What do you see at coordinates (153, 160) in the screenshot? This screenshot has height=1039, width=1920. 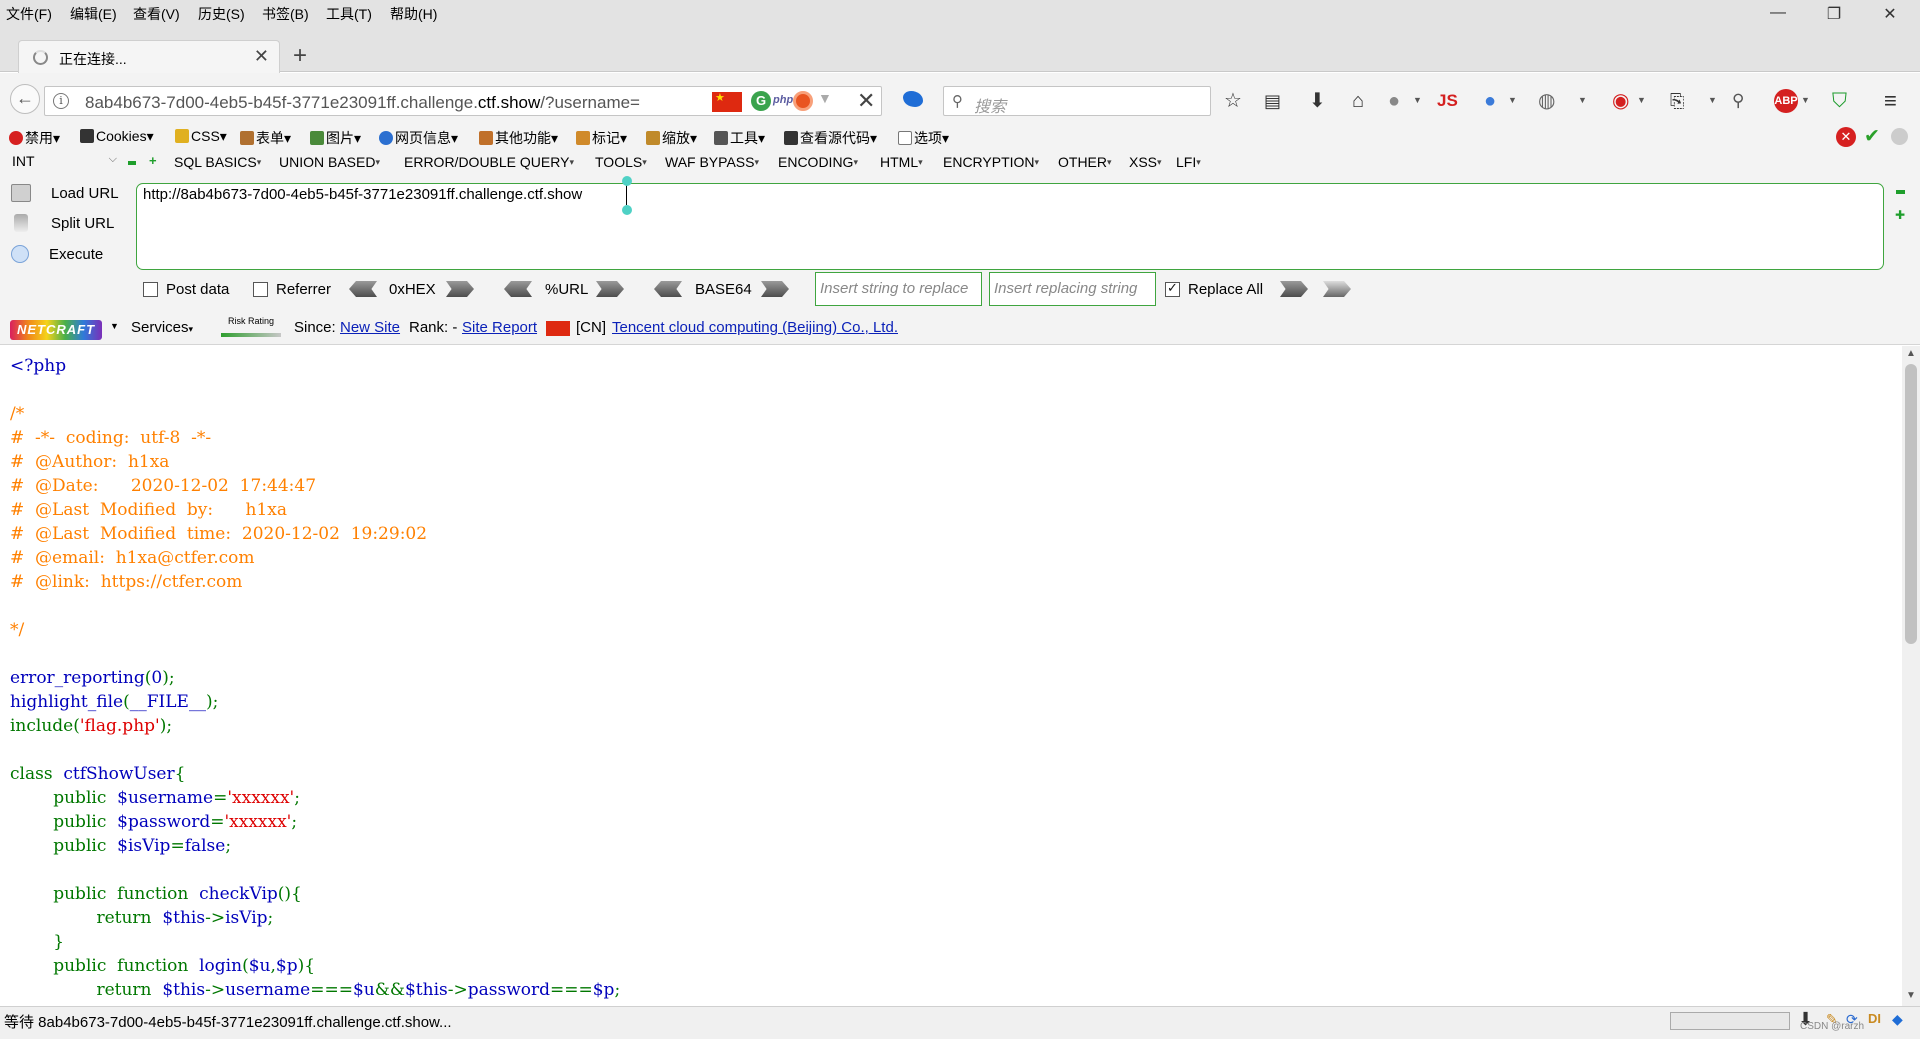 I see `plus-icon: +` at bounding box center [153, 160].